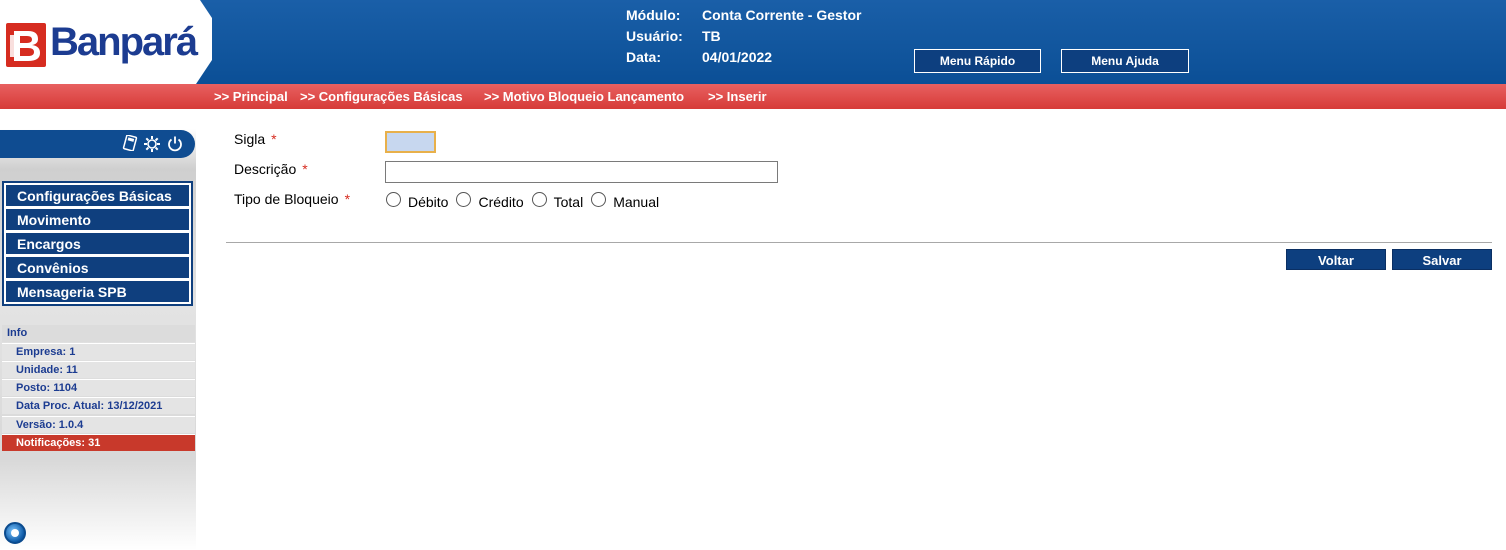 Image resolution: width=1506 pixels, height=550 pixels. I want to click on logo: Banpará, so click(106, 42).